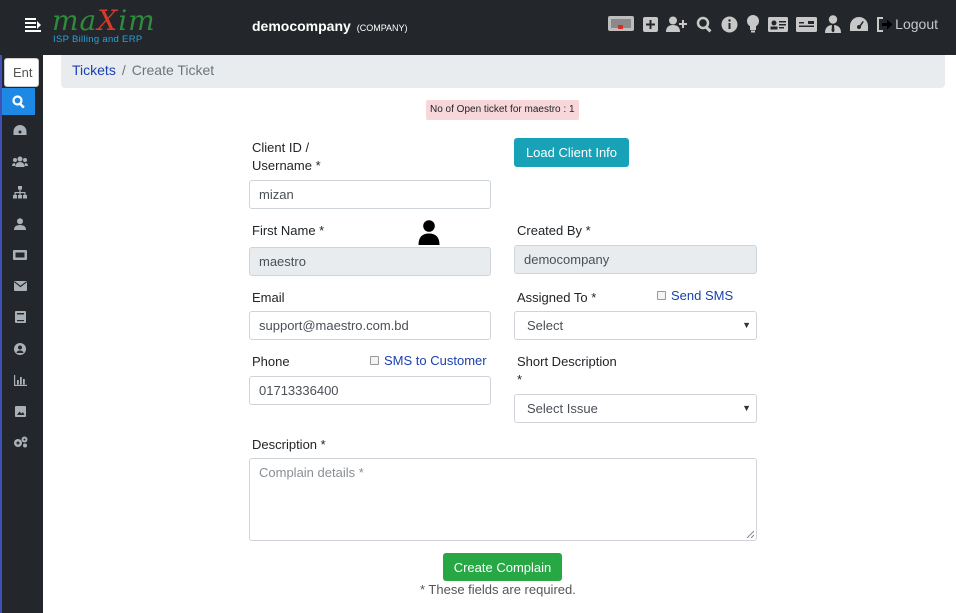 Image resolution: width=956 pixels, height=613 pixels. I want to click on description-label: Description *, so click(289, 444).